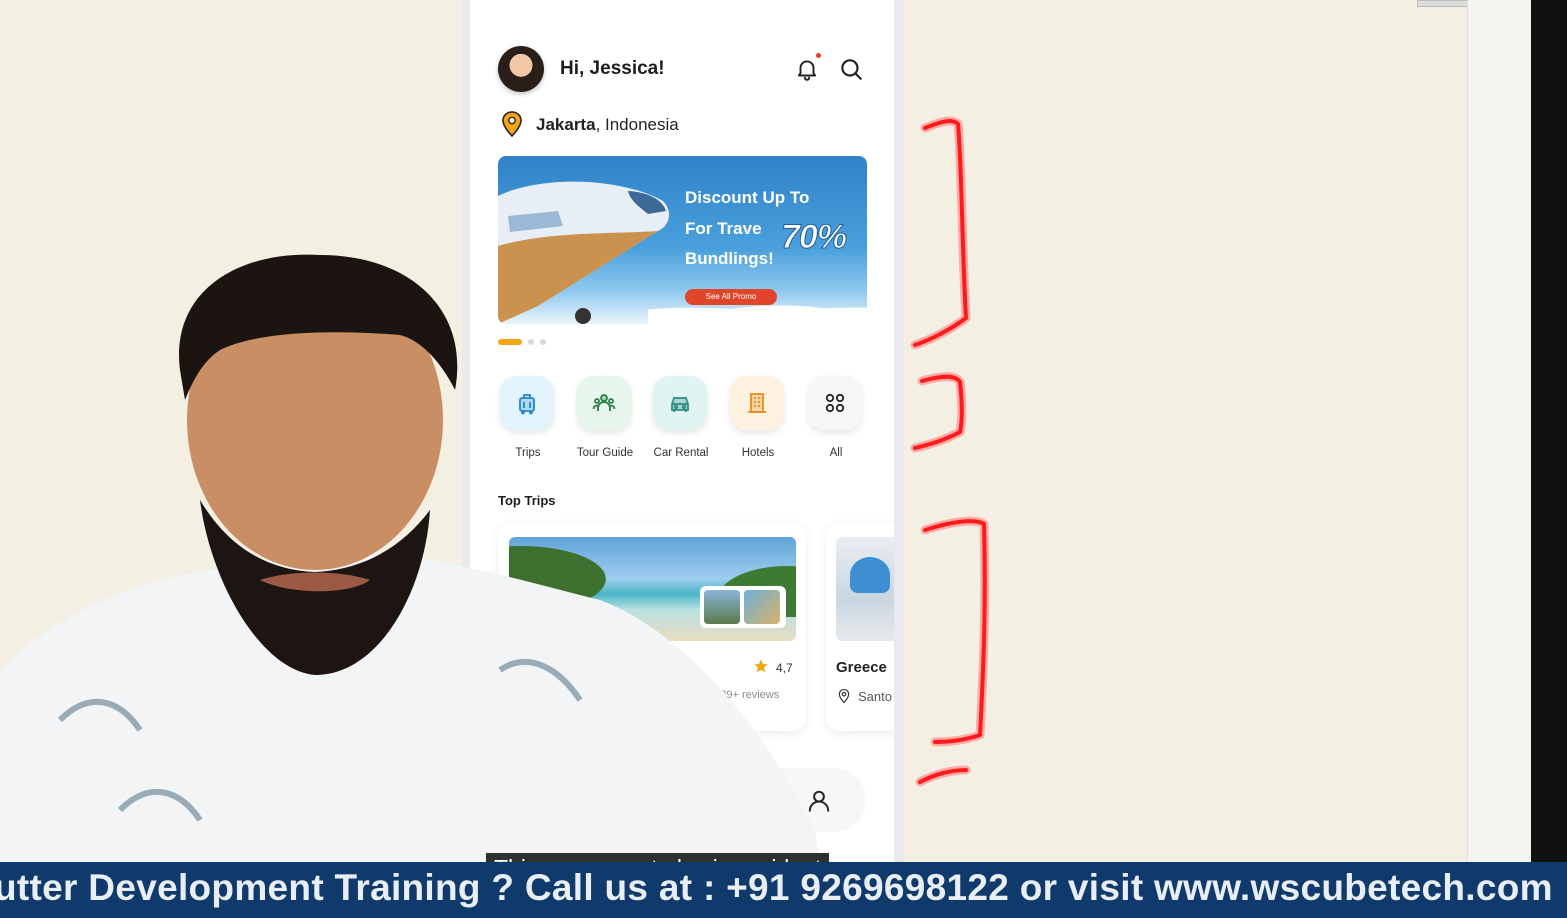  I want to click on notification-dot, so click(818, 55).